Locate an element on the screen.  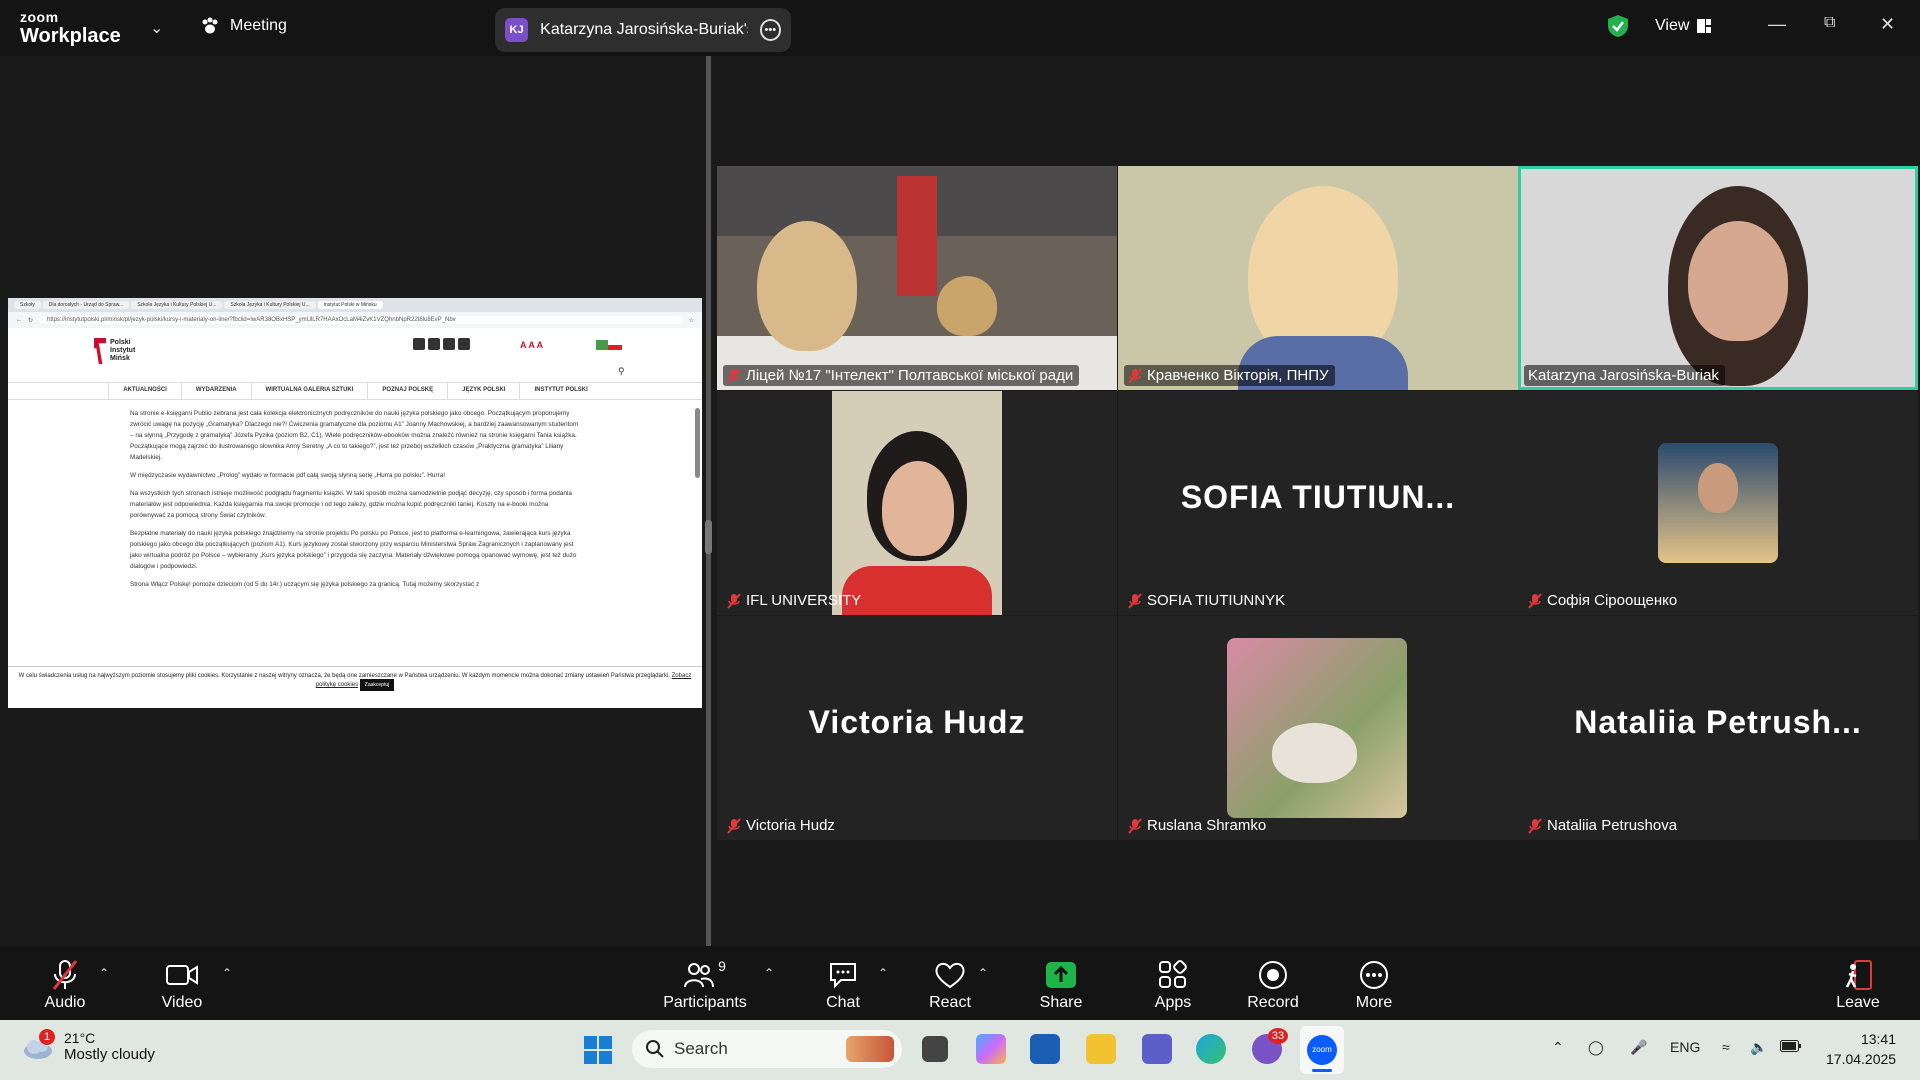
vimeo-icon is located at coordinates (464, 344).